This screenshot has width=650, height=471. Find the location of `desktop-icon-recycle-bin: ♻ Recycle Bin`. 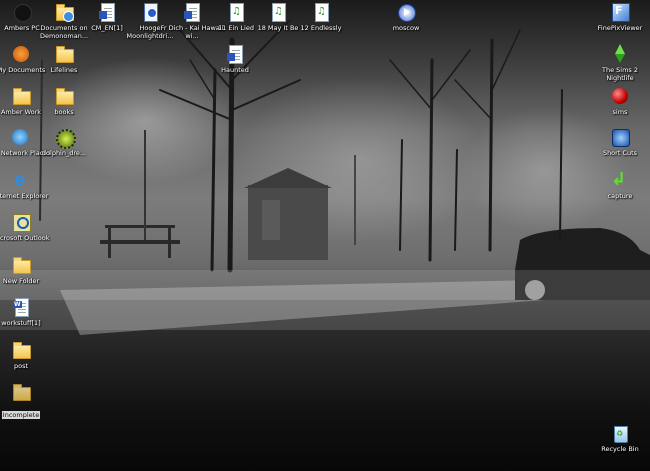

desktop-icon-recycle-bin: ♻ Recycle Bin is located at coordinates (619, 438).